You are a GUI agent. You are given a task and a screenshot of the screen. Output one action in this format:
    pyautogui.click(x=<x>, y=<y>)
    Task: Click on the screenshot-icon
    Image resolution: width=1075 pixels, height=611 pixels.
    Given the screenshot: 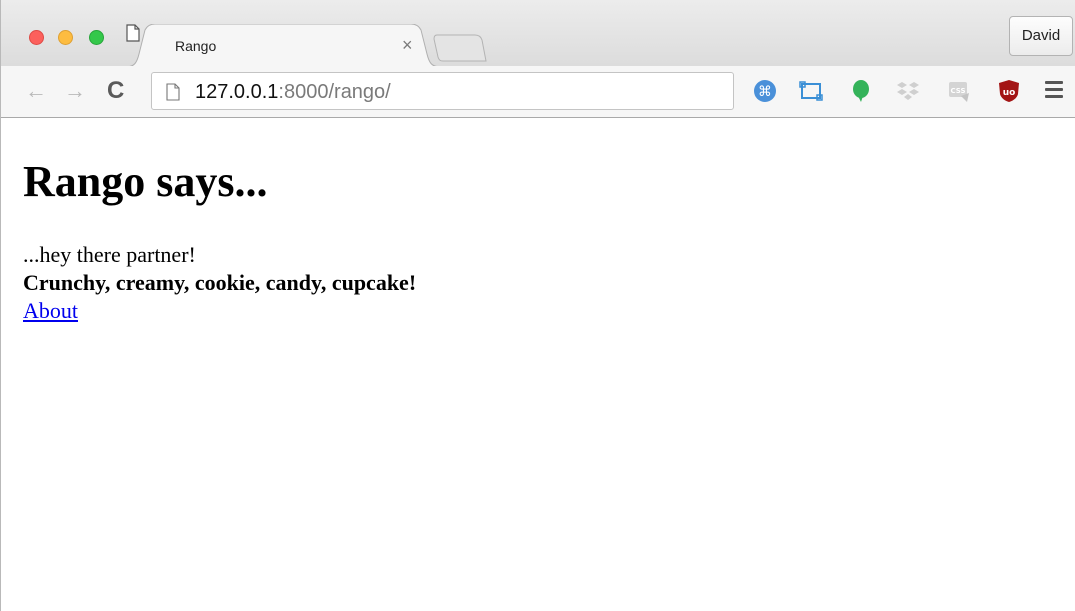 What is the action you would take?
    pyautogui.click(x=811, y=91)
    